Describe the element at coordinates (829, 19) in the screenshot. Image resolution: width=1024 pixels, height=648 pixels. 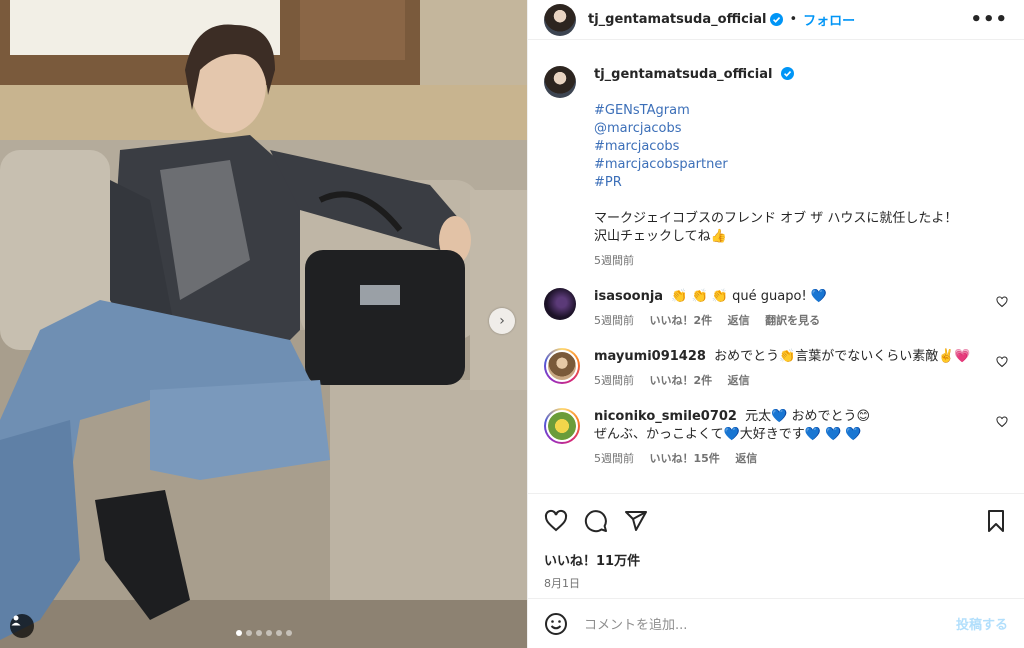
I see `follow-button: フォロー` at that location.